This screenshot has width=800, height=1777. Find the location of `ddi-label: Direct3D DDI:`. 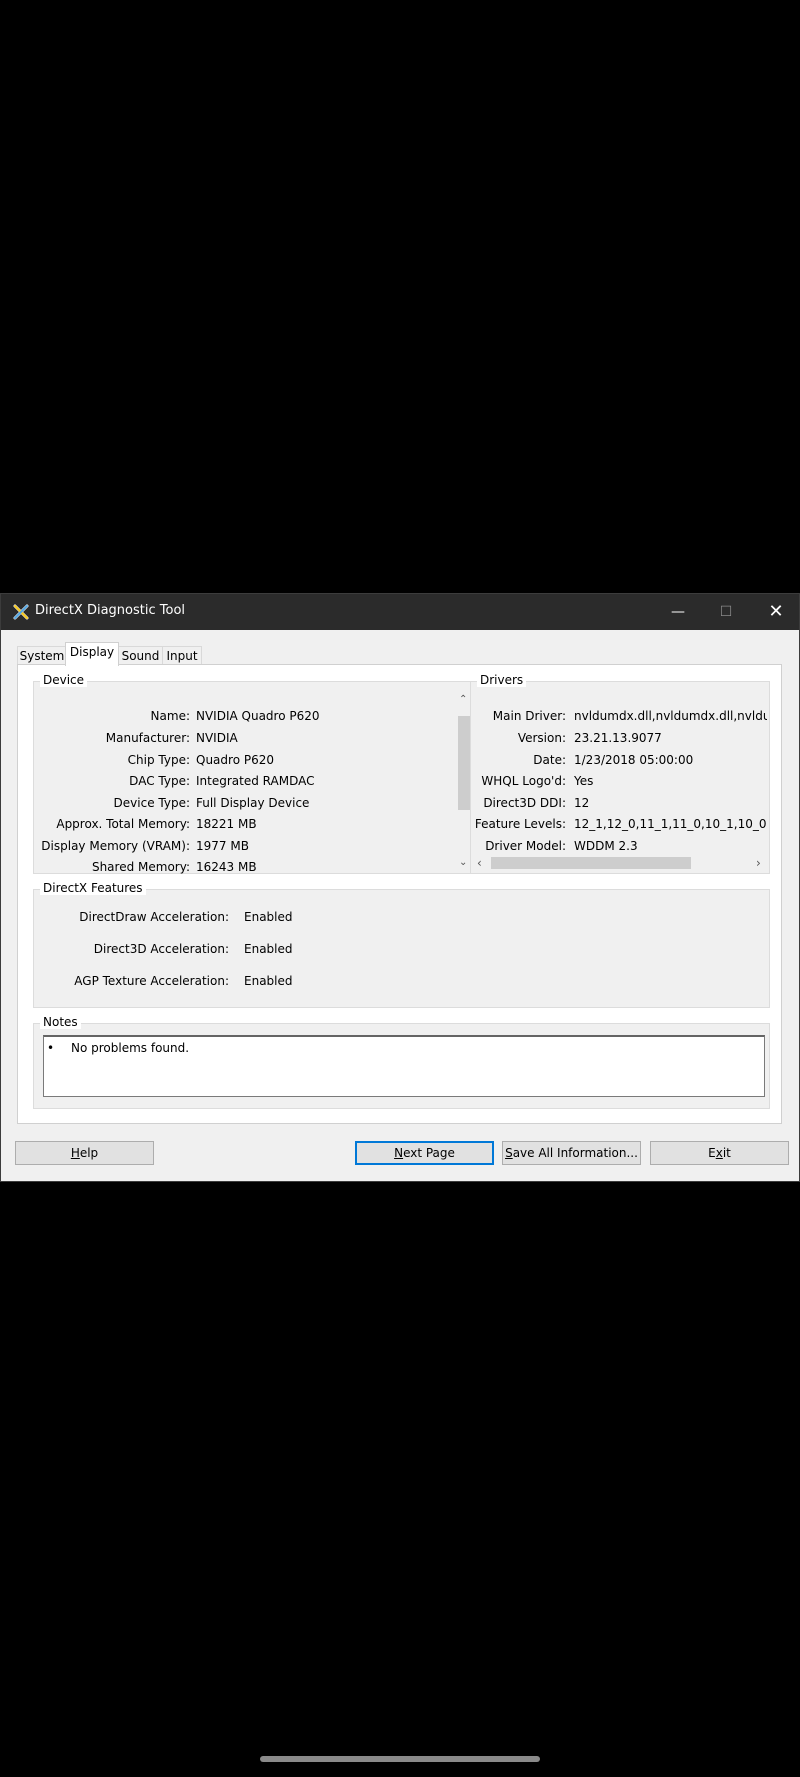

ddi-label: Direct3D DDI: is located at coordinates (524, 803).